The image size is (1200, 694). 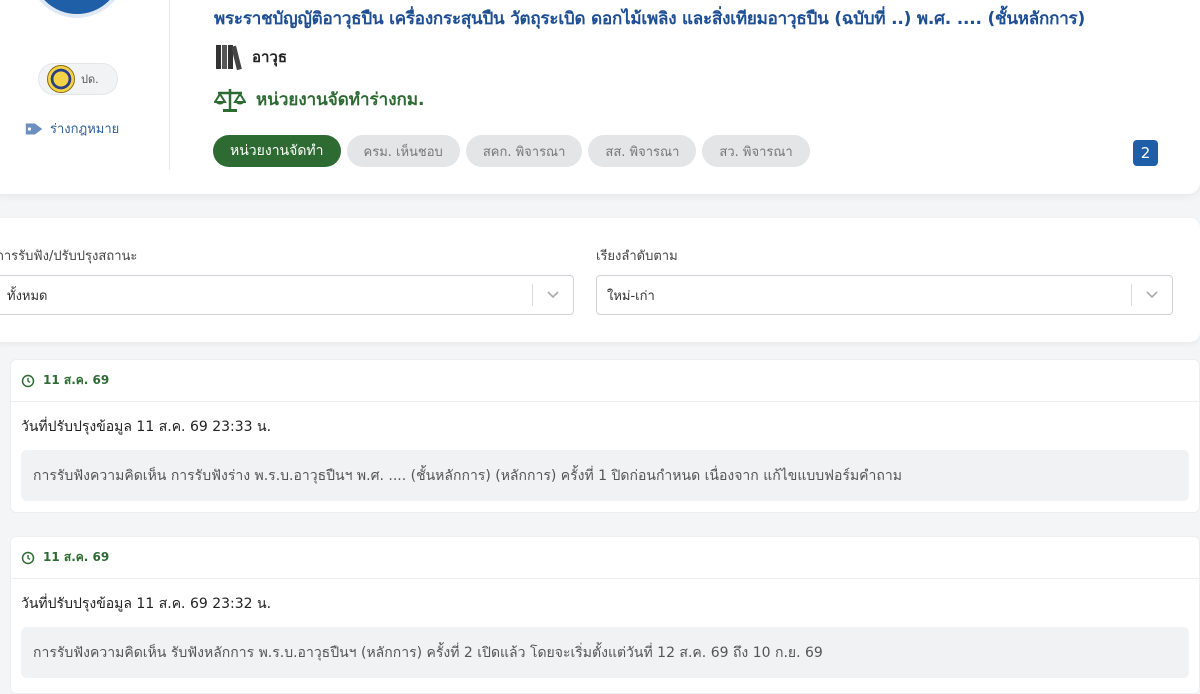 I want to click on current-unit-row: หน่วยงานจัดทำร่างกม., so click(x=319, y=99).